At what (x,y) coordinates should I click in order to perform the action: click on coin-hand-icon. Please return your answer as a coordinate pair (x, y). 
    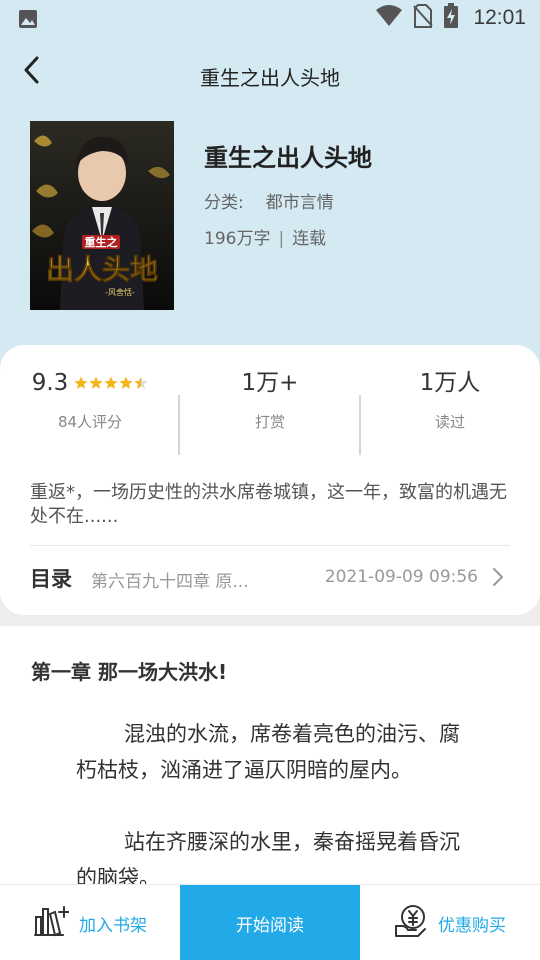
    Looking at the image, I should click on (411, 923).